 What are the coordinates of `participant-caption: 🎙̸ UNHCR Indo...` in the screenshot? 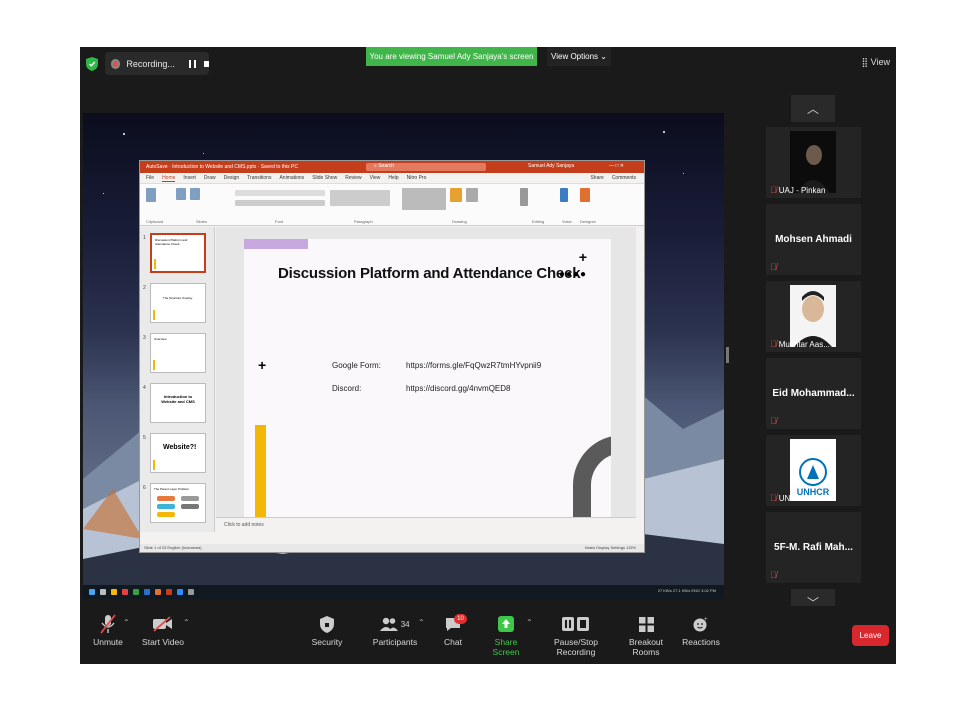 It's located at (801, 498).